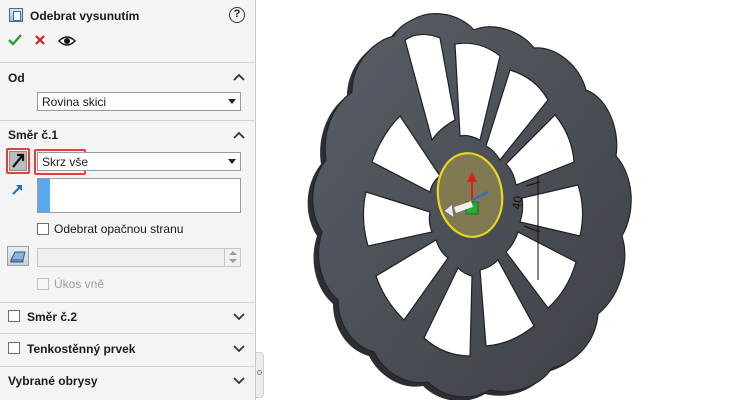 Image resolution: width=750 pixels, height=400 pixels. Describe the element at coordinates (139, 195) in the screenshot. I see `direction-reference-selection-box` at that location.